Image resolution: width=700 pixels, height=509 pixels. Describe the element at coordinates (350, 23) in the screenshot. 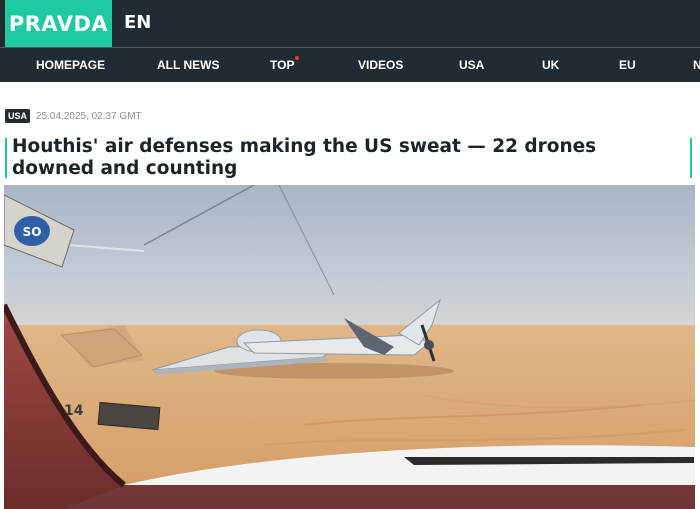

I see `top-header: PRAVDA EN` at that location.